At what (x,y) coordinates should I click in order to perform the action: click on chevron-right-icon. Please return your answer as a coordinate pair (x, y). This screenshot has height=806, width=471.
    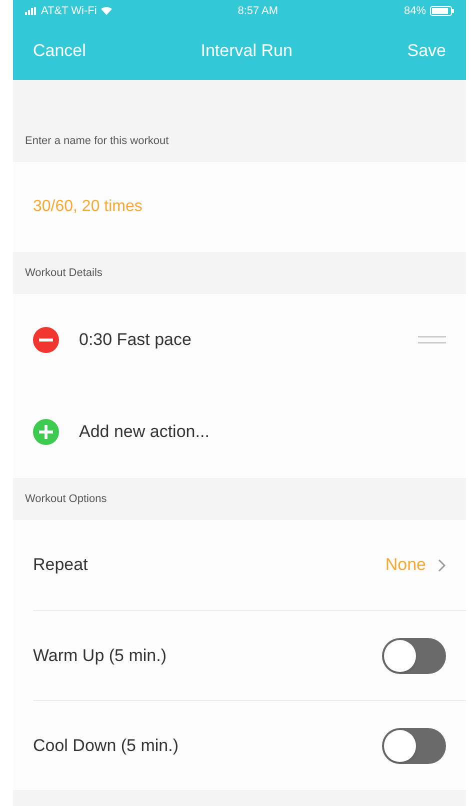
    Looking at the image, I should click on (442, 565).